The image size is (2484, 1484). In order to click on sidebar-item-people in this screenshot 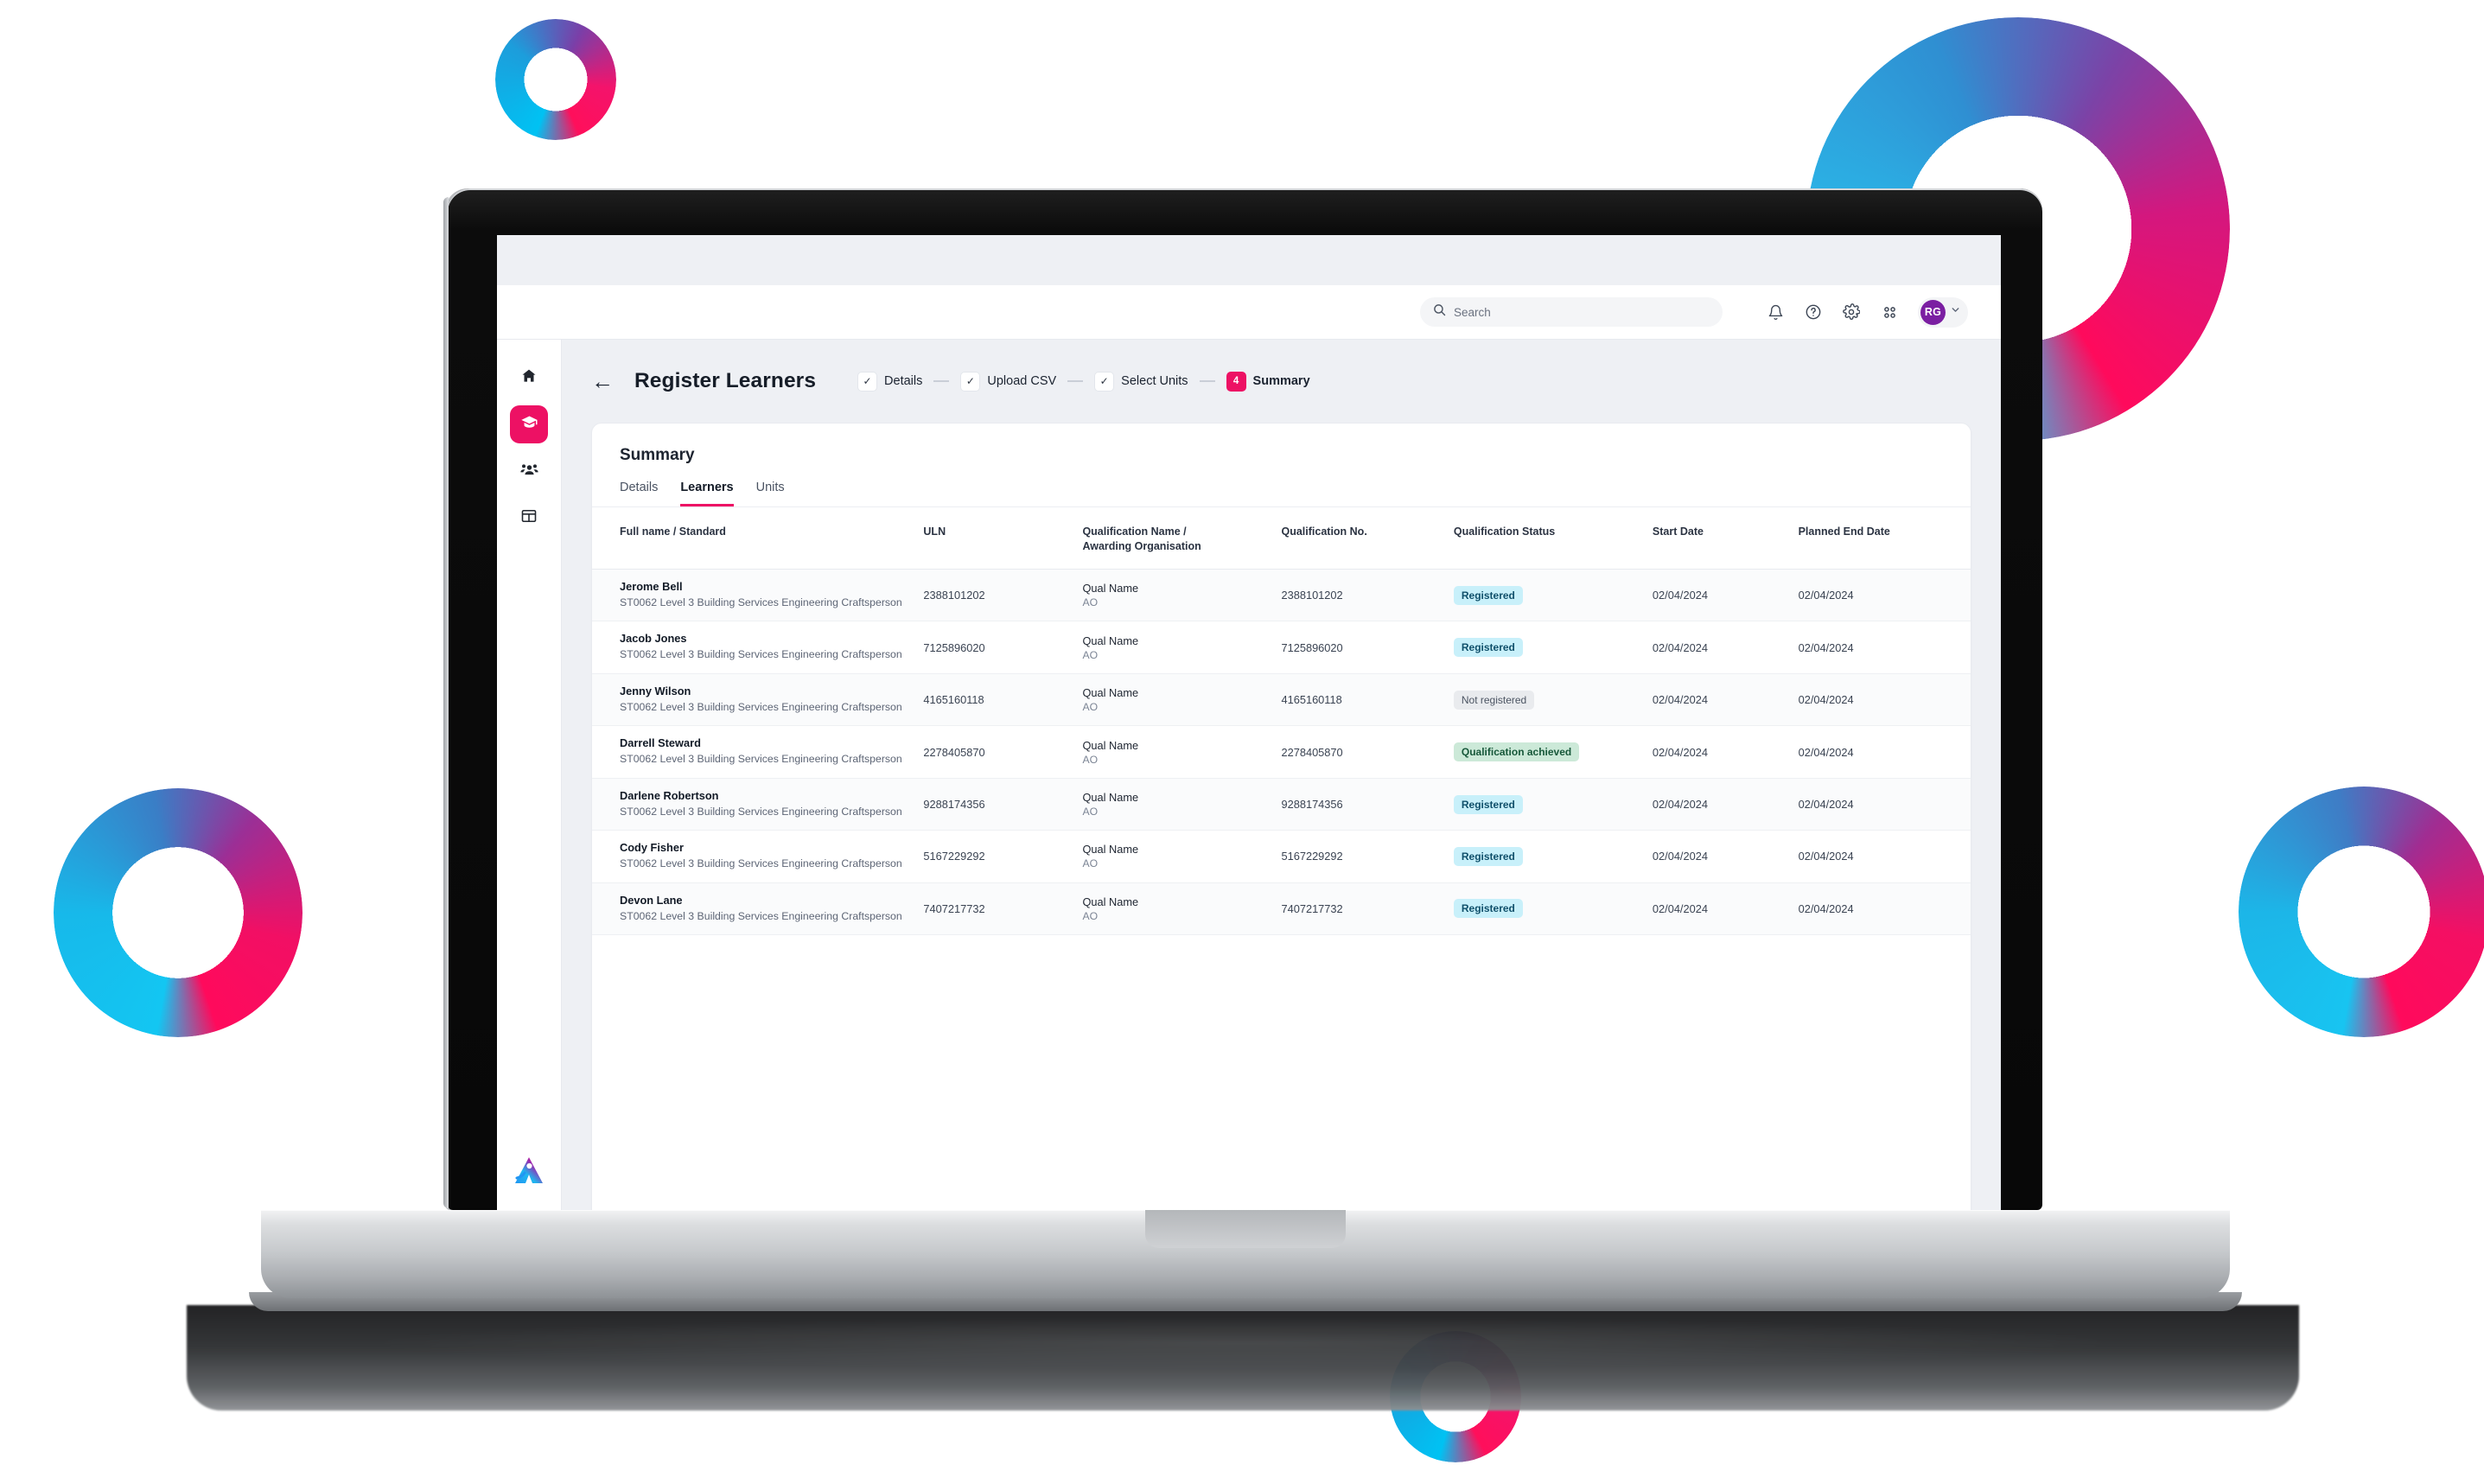, I will do `click(529, 471)`.